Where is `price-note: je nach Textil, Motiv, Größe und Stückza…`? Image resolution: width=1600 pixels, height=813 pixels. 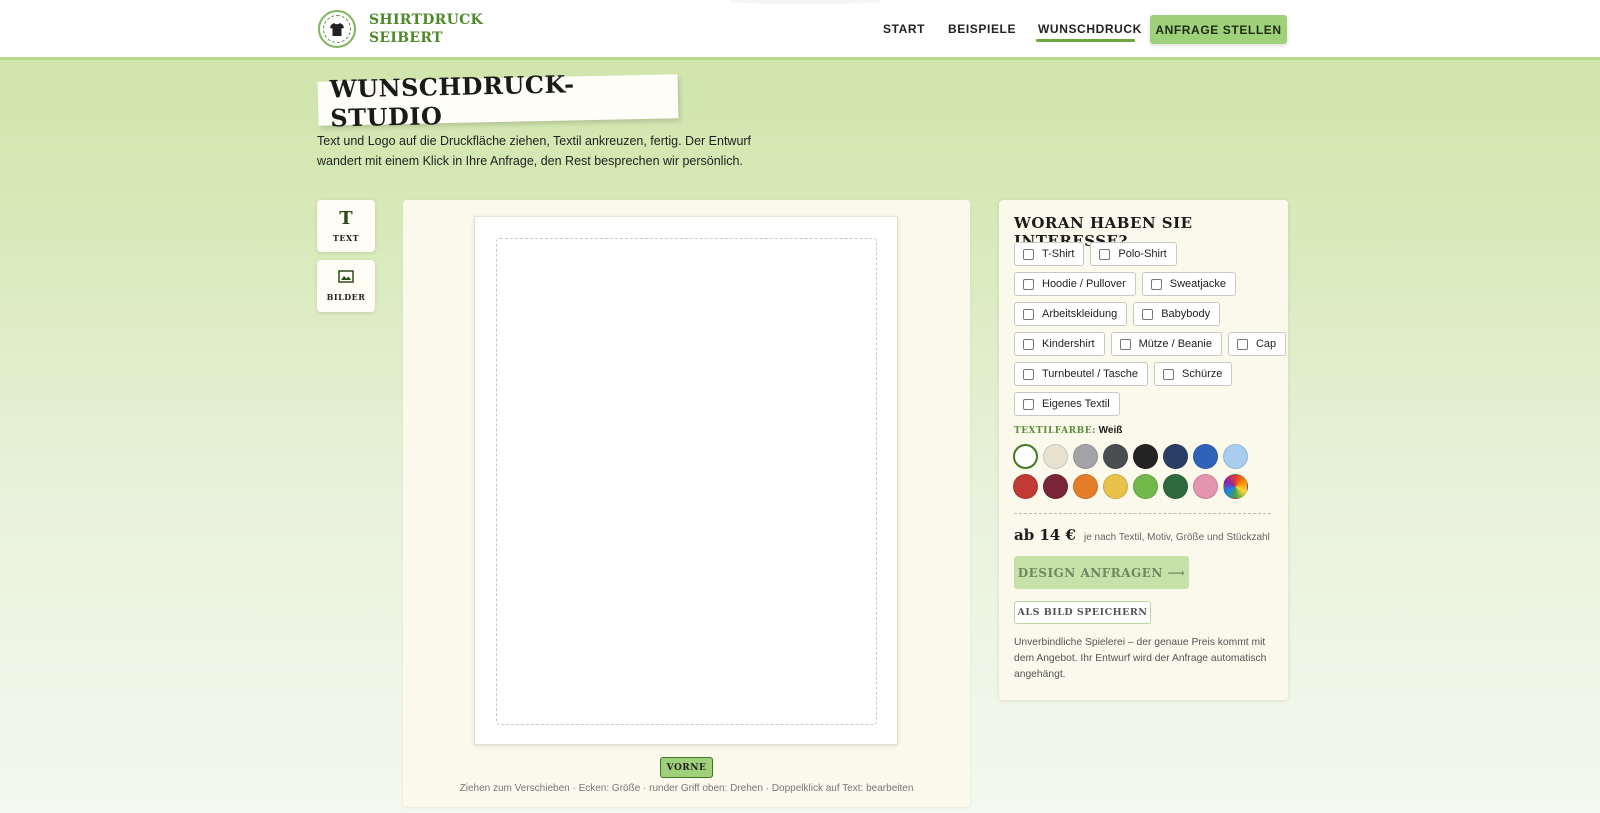
price-note: je nach Textil, Motiv, Größe und Stückza… is located at coordinates (1176, 537).